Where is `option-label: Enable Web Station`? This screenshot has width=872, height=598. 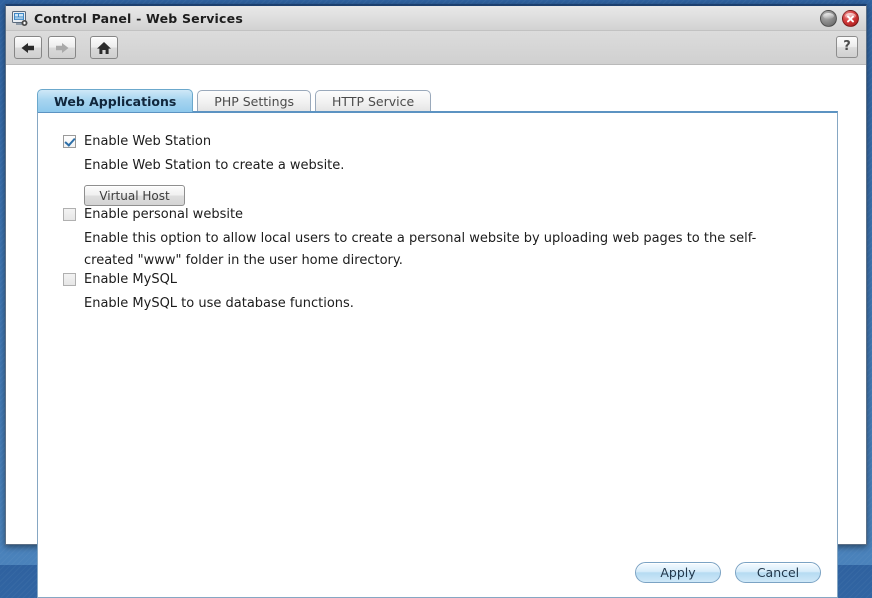 option-label: Enable Web Station is located at coordinates (148, 141).